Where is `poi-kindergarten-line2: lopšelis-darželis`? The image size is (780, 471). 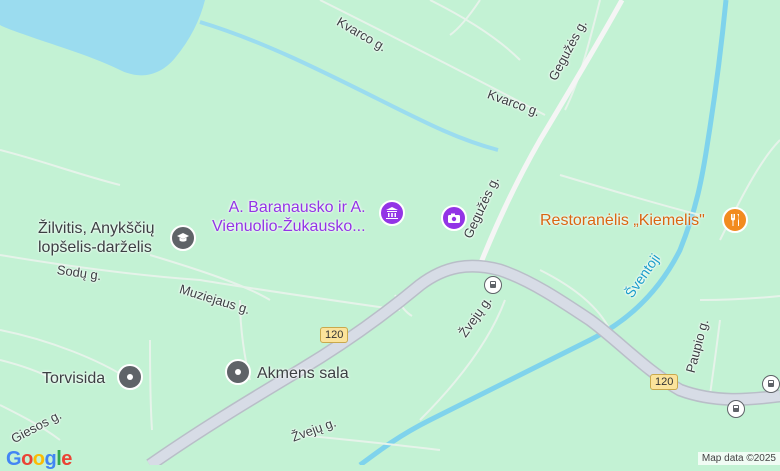
poi-kindergarten-line2: lopšelis-darželis is located at coordinates (95, 247).